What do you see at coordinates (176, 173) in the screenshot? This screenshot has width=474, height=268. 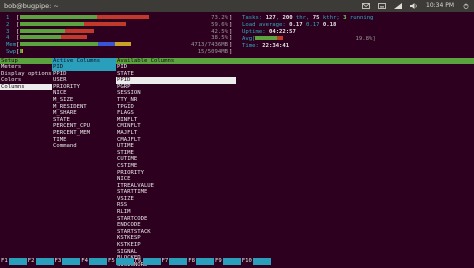 I see `available-column-item: PRIORITY` at bounding box center [176, 173].